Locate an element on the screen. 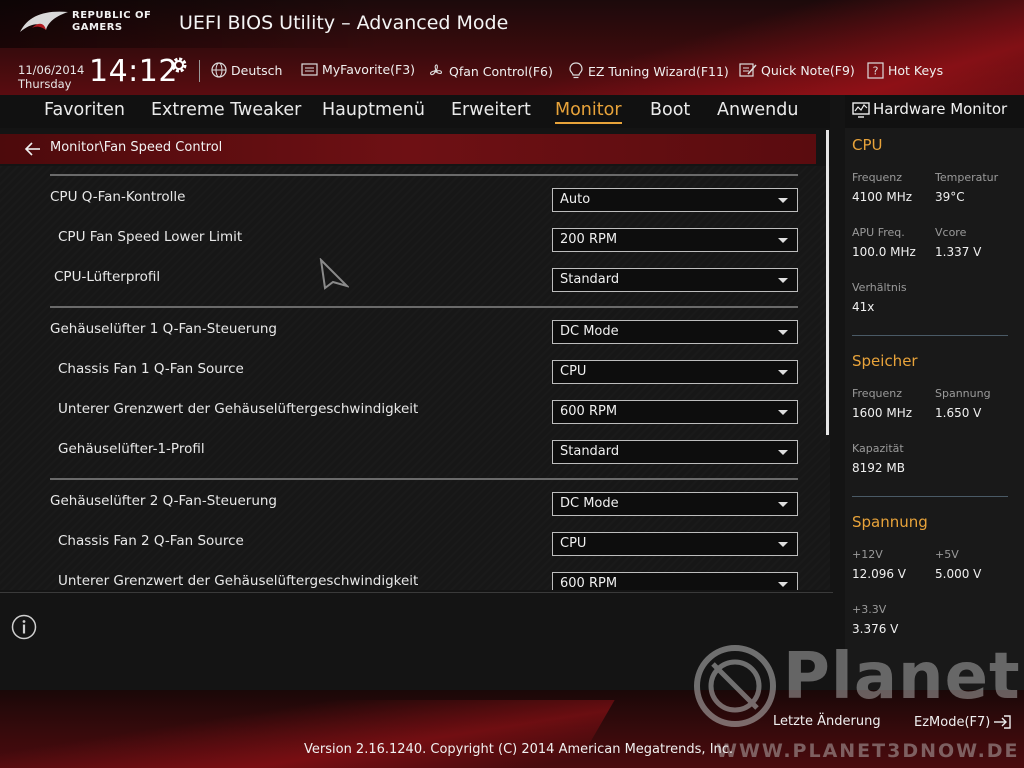  breadcrumb-path: Monitor\Fan Speed Control is located at coordinates (136, 147).